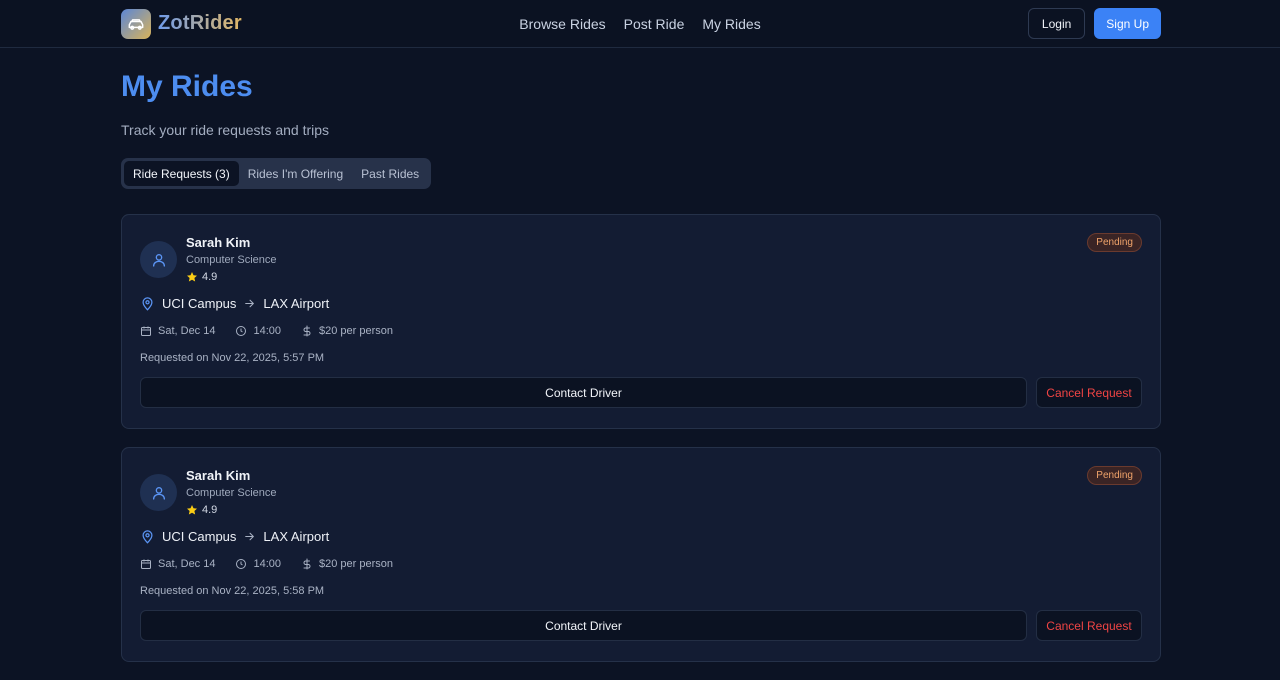 The image size is (1280, 680). What do you see at coordinates (390, 173) in the screenshot?
I see `tab-past-rides: Past Rides` at bounding box center [390, 173].